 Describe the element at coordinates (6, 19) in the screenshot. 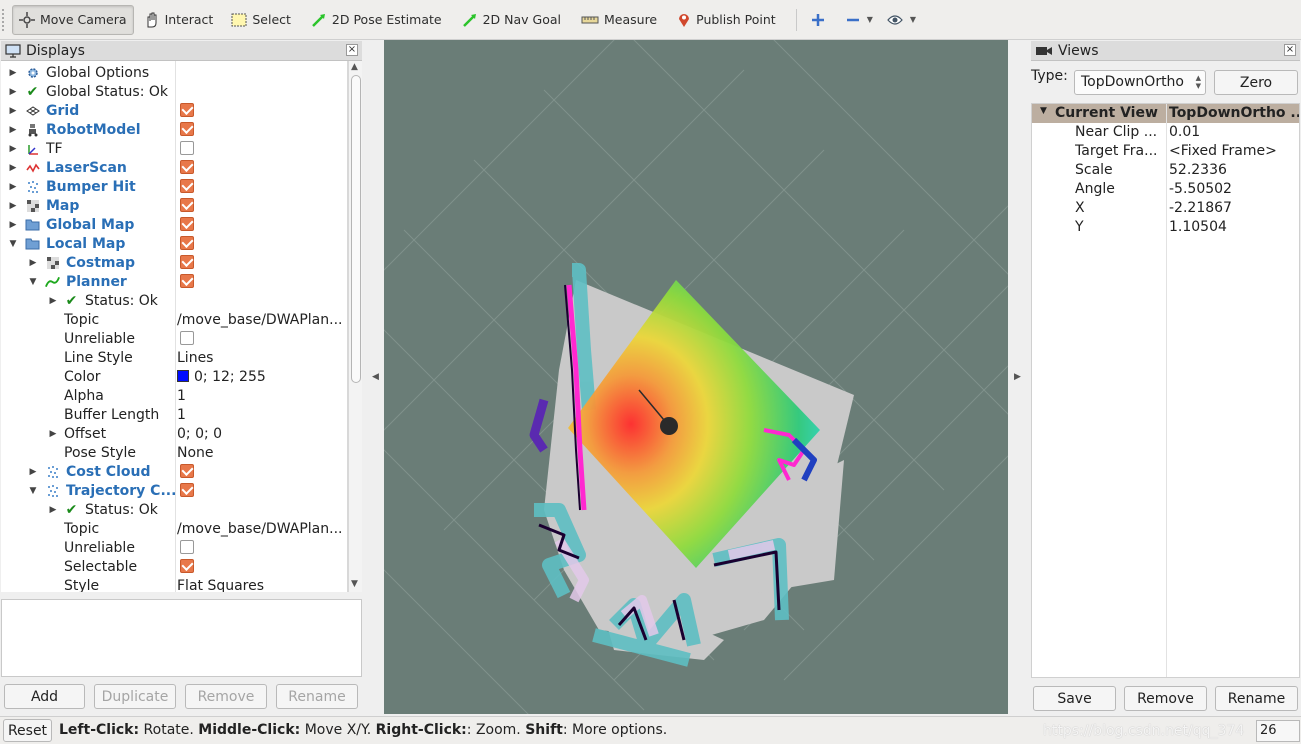

I see `toolbar-grip` at that location.